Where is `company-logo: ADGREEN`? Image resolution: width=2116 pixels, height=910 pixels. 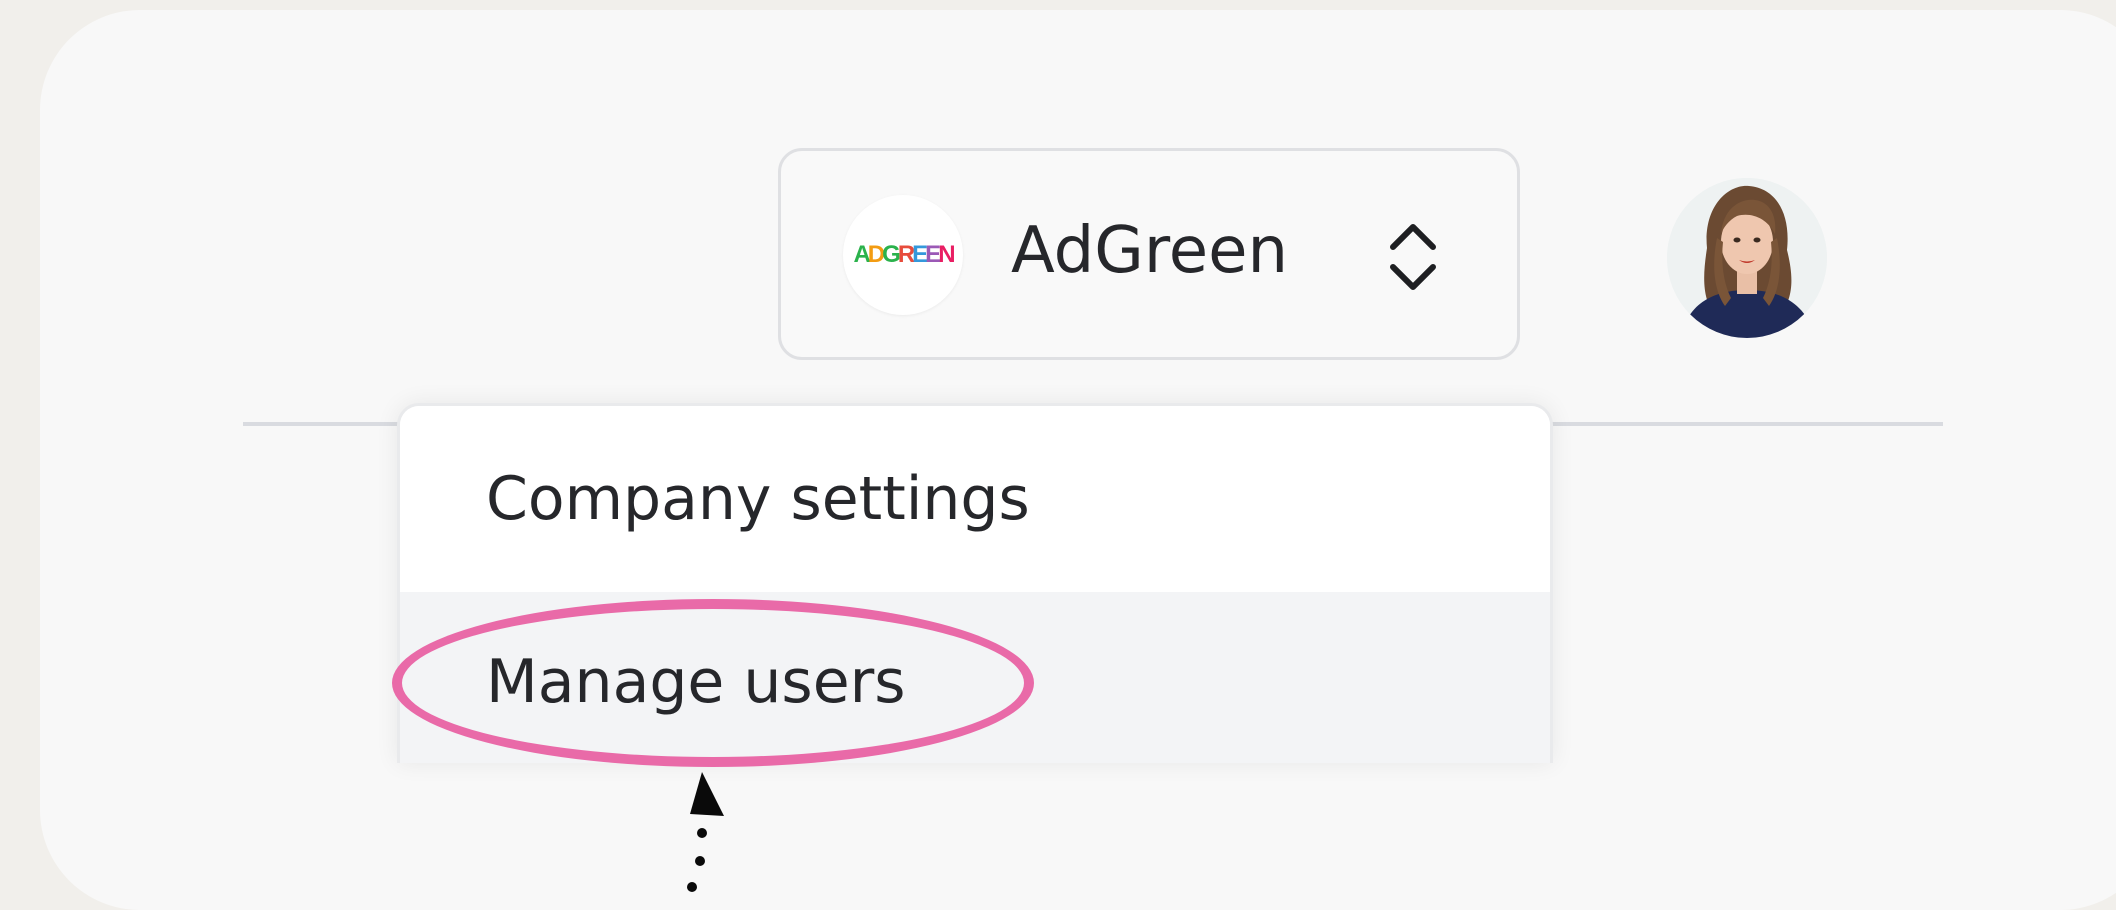 company-logo: ADGREEN is located at coordinates (903, 255).